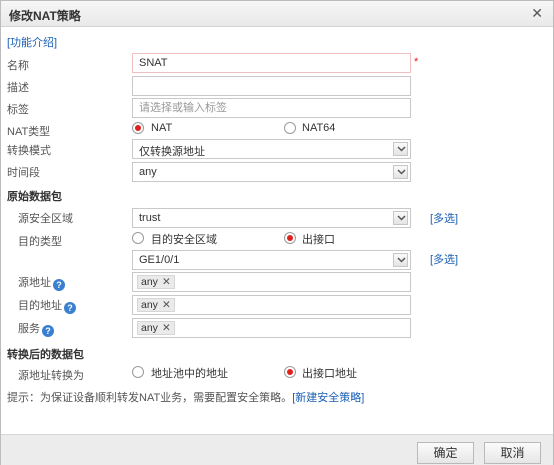 This screenshot has height=465, width=554. I want to click on src-translate-radio-interface, so click(290, 372).